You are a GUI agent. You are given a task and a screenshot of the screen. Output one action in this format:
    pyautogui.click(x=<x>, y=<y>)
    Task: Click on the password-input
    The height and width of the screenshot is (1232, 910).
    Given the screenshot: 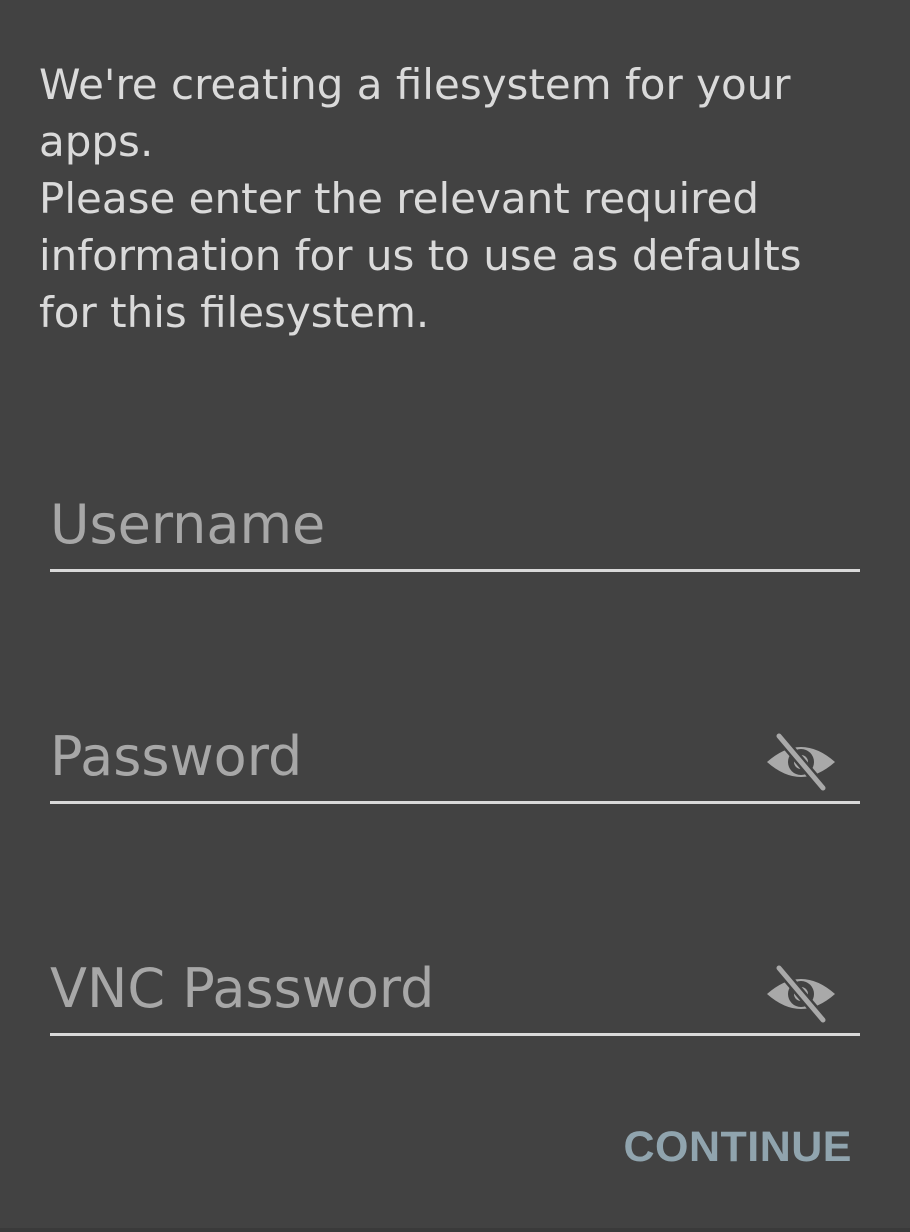 What is the action you would take?
    pyautogui.click(x=400, y=756)
    